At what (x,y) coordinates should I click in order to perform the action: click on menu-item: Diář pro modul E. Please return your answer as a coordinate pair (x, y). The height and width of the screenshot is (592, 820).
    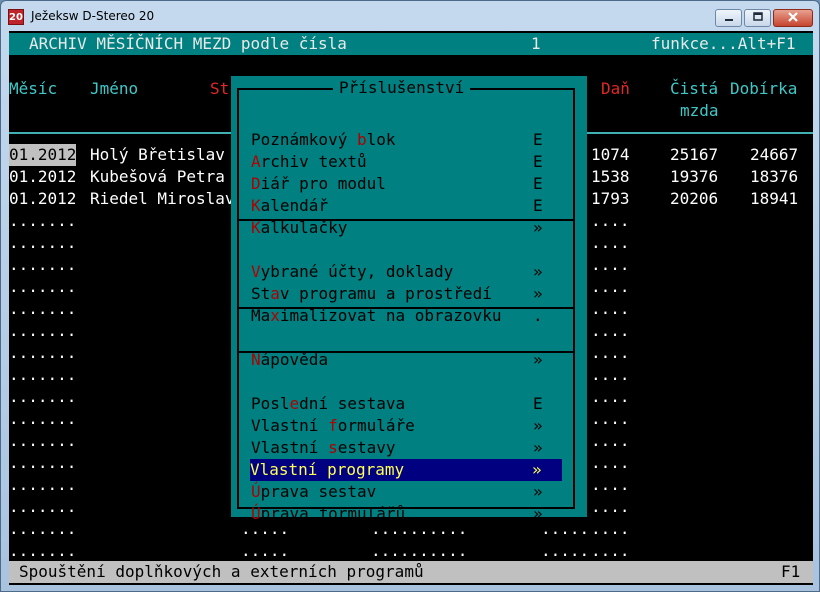
    Looking at the image, I should click on (407, 184).